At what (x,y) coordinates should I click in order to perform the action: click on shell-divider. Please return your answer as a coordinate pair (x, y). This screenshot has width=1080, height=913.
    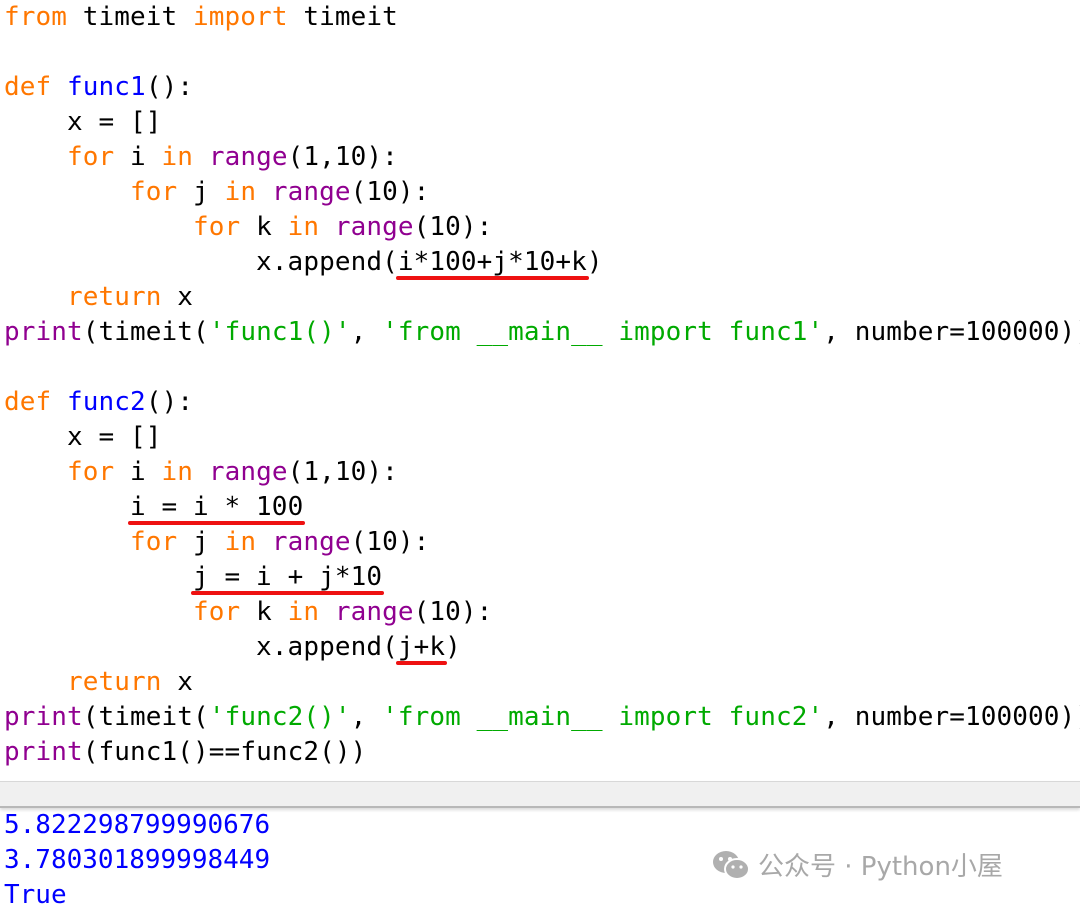
    Looking at the image, I should click on (540, 794).